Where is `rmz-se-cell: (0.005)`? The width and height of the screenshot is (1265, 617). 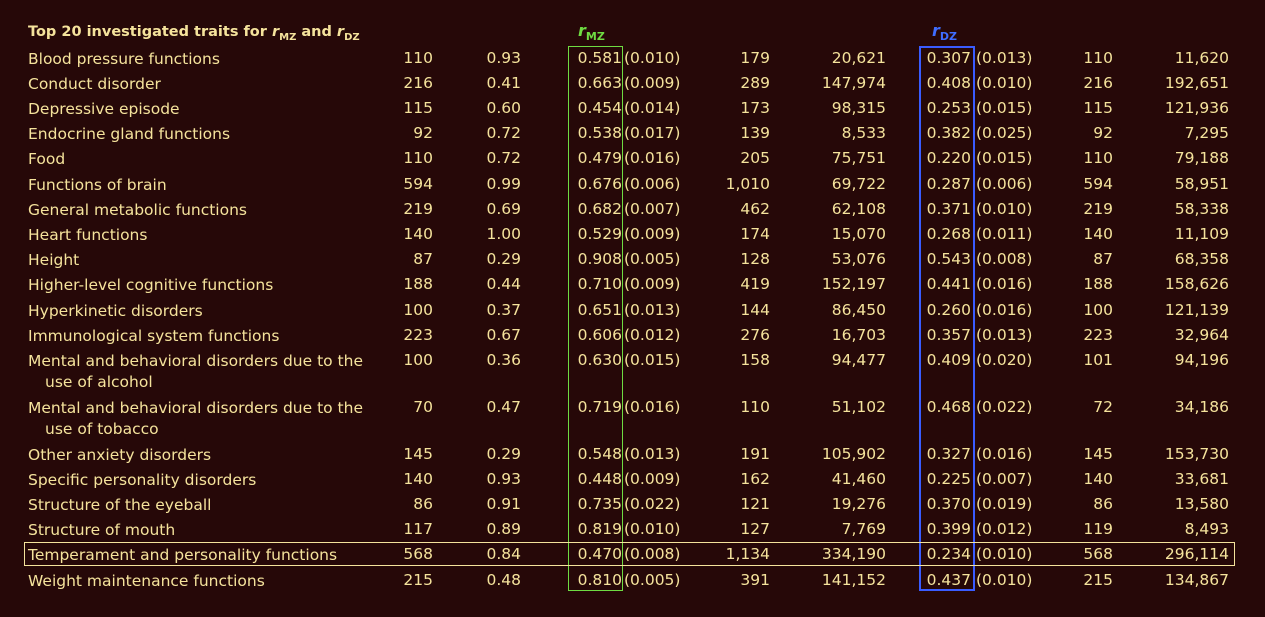
rmz-se-cell: (0.005) is located at coordinates (652, 580).